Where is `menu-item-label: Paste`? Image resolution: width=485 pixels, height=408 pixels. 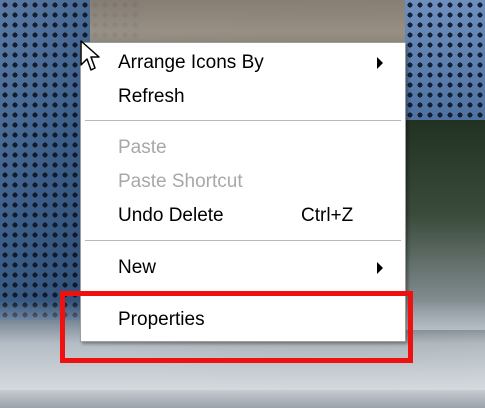 menu-item-label: Paste is located at coordinates (142, 147).